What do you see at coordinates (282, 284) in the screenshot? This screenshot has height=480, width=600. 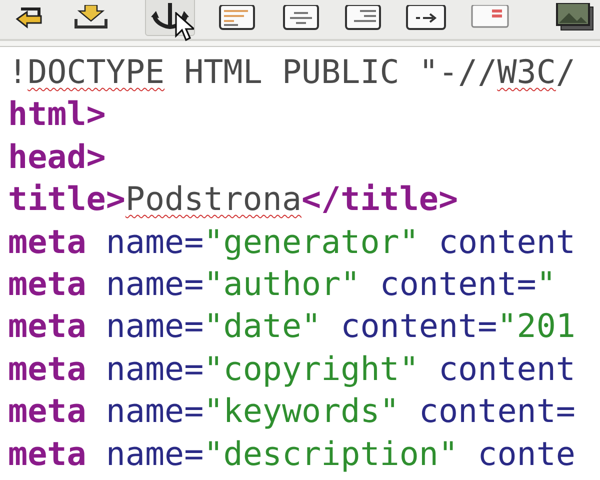 I see `code-line: meta name="author" content="` at bounding box center [282, 284].